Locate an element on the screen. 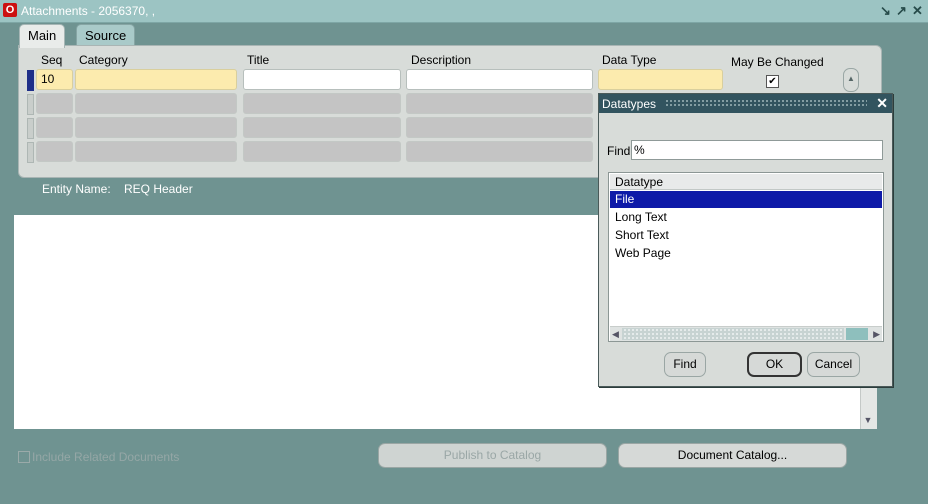 This screenshot has height=504, width=928. column-header-may-be-changed: May Be Changed is located at coordinates (777, 62).